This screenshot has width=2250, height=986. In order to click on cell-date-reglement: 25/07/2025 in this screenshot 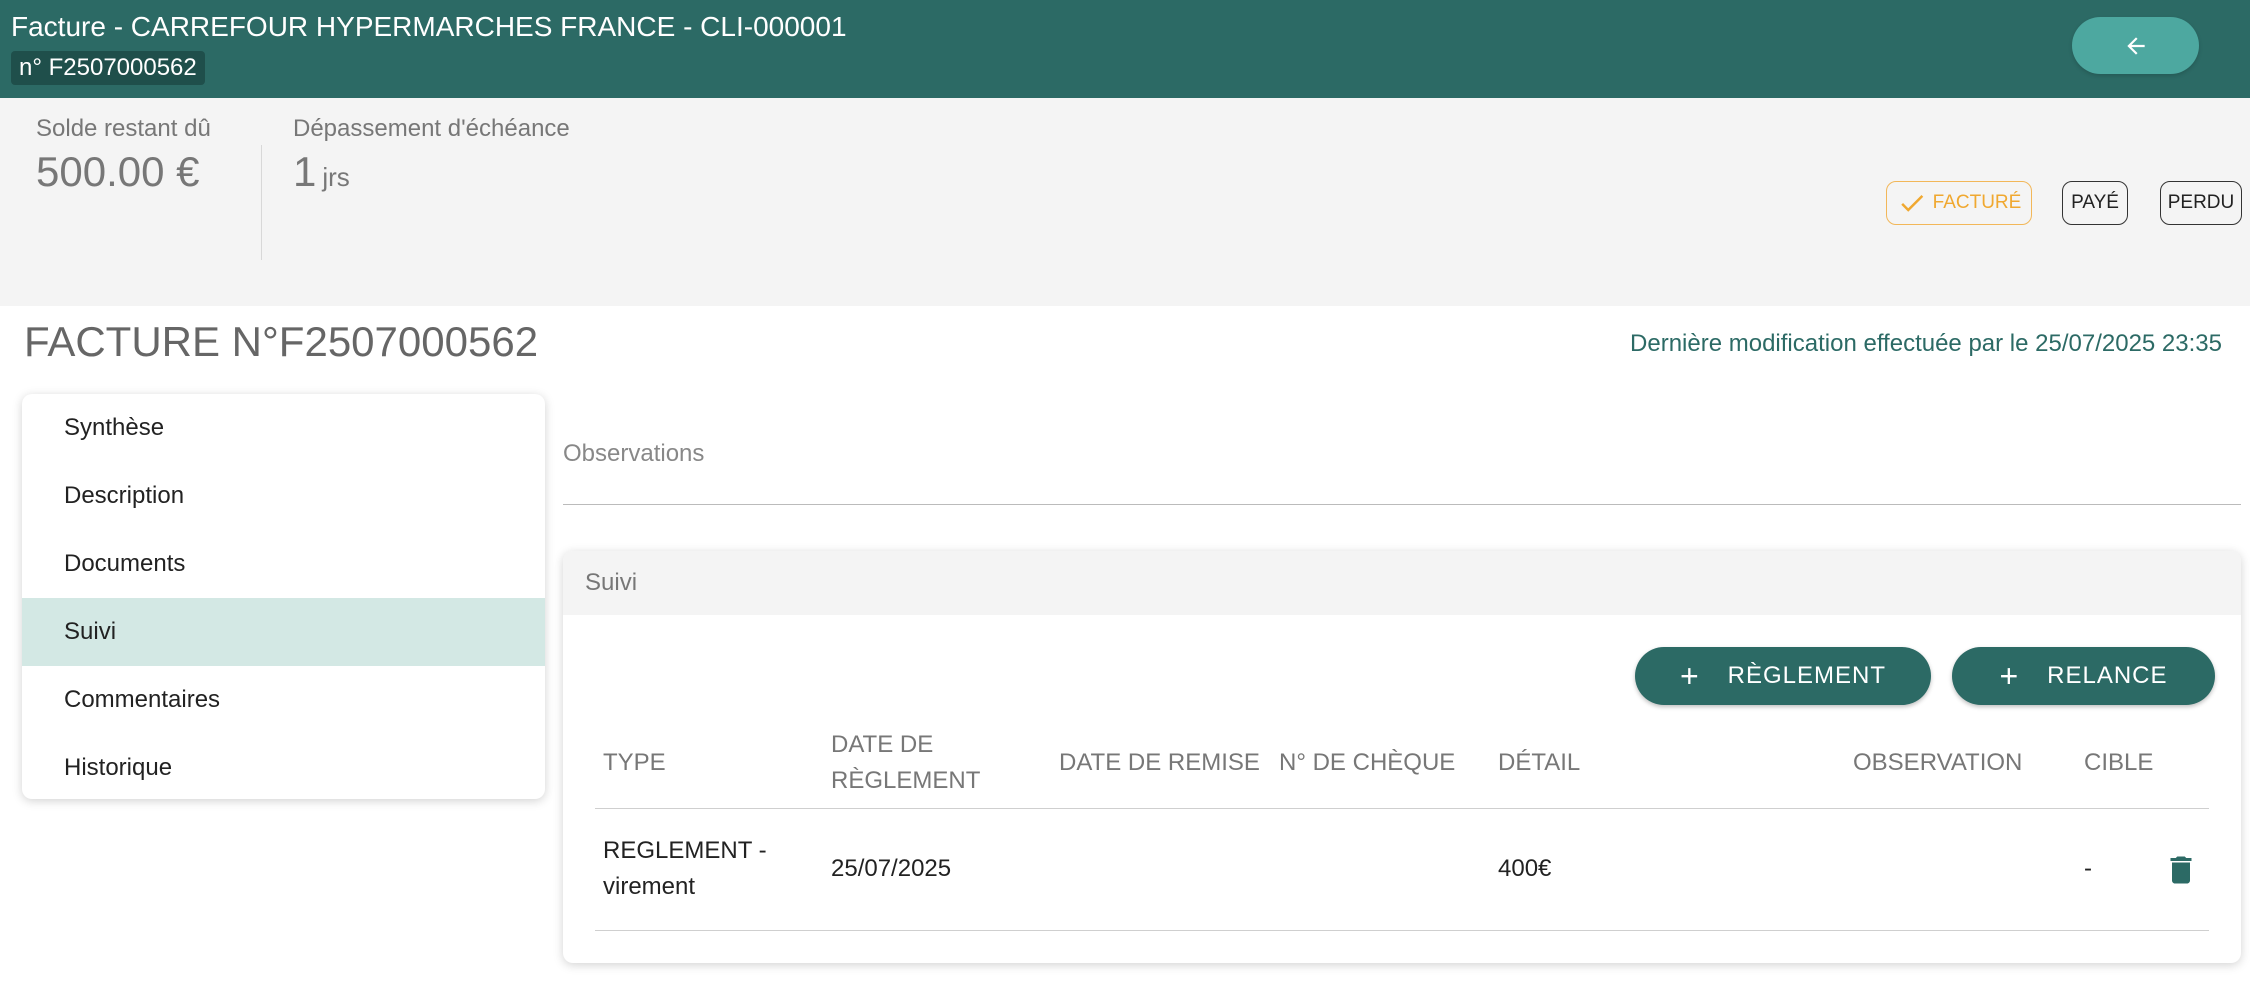, I will do `click(891, 868)`.